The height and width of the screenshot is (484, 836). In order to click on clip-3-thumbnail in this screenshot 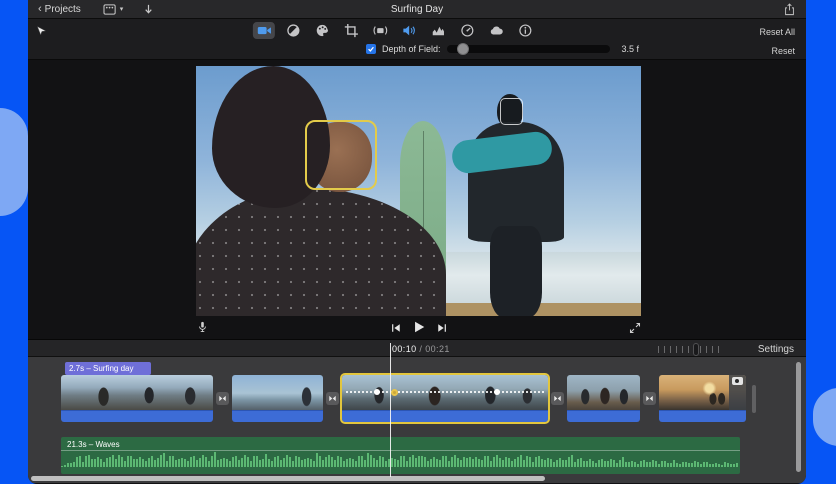, I will do `click(445, 392)`.